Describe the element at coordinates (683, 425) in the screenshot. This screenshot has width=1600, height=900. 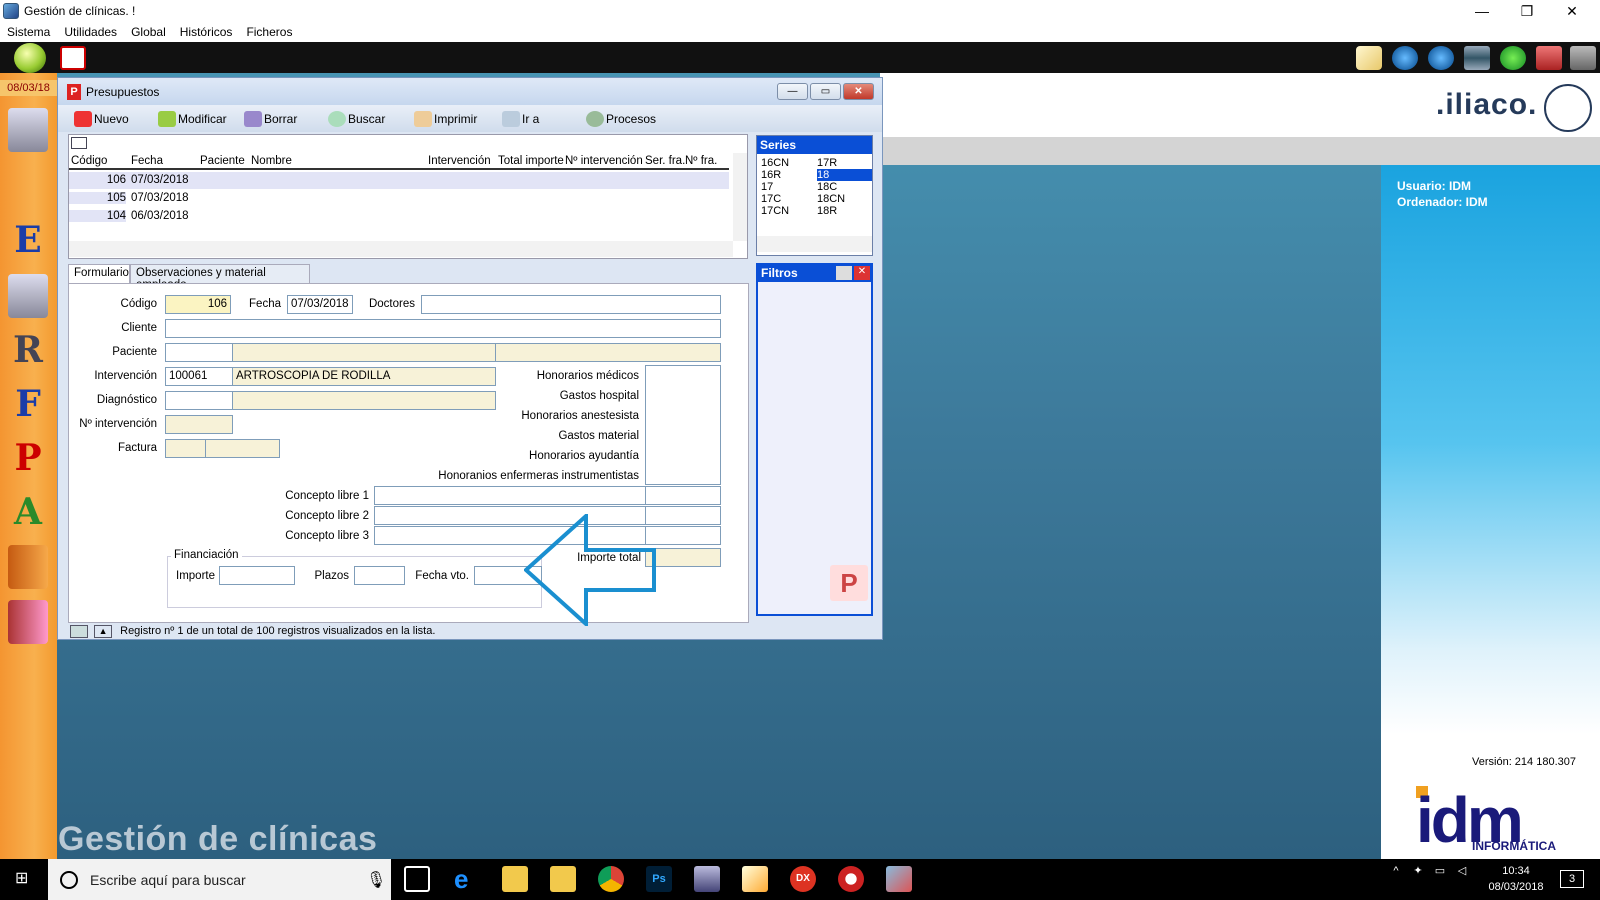
I see `honorarios-values-field` at that location.